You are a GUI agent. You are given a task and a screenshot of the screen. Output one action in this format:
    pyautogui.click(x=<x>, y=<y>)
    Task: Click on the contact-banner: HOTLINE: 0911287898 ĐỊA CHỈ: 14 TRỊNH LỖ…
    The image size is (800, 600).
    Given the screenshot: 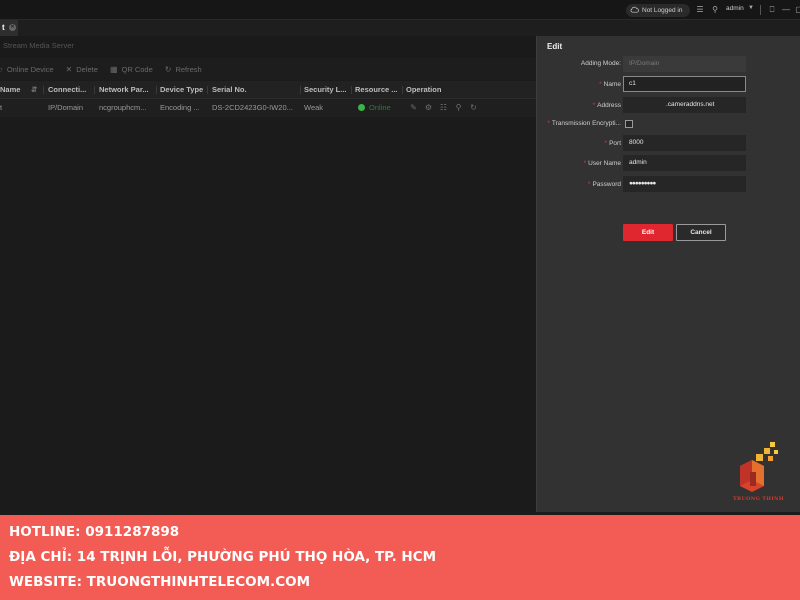 What is the action you would take?
    pyautogui.click(x=400, y=557)
    